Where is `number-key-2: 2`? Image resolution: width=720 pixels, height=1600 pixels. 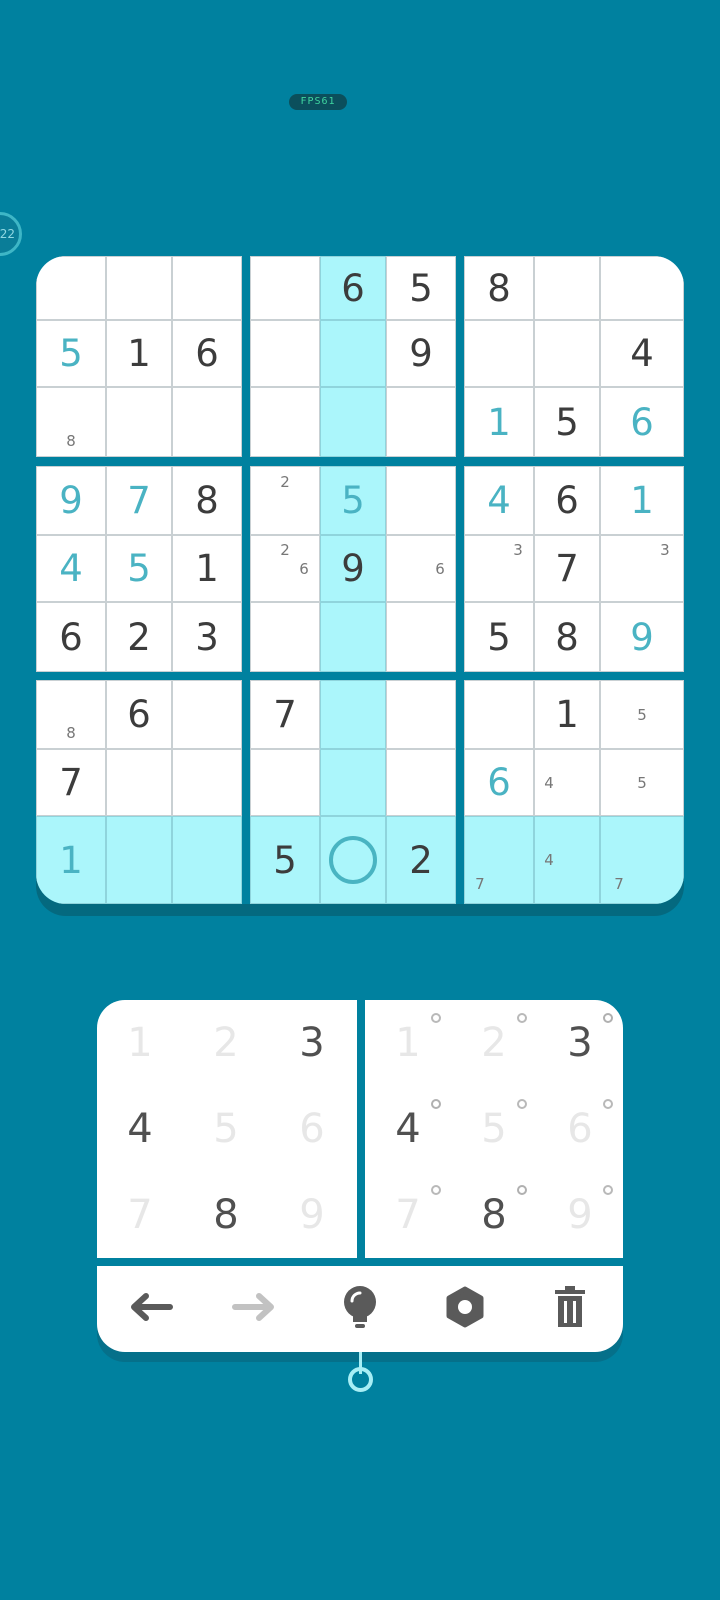
number-key-2: 2 is located at coordinates (226, 1043).